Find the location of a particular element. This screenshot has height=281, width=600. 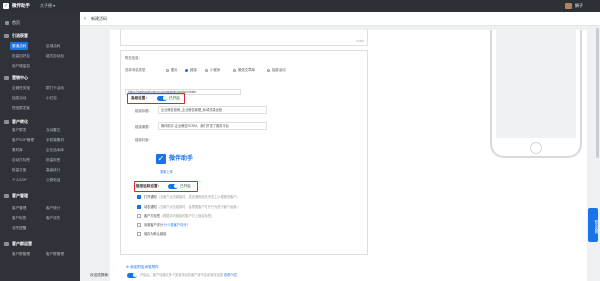

sidebar-section-convert: 客户转化 is located at coordinates (40, 122).